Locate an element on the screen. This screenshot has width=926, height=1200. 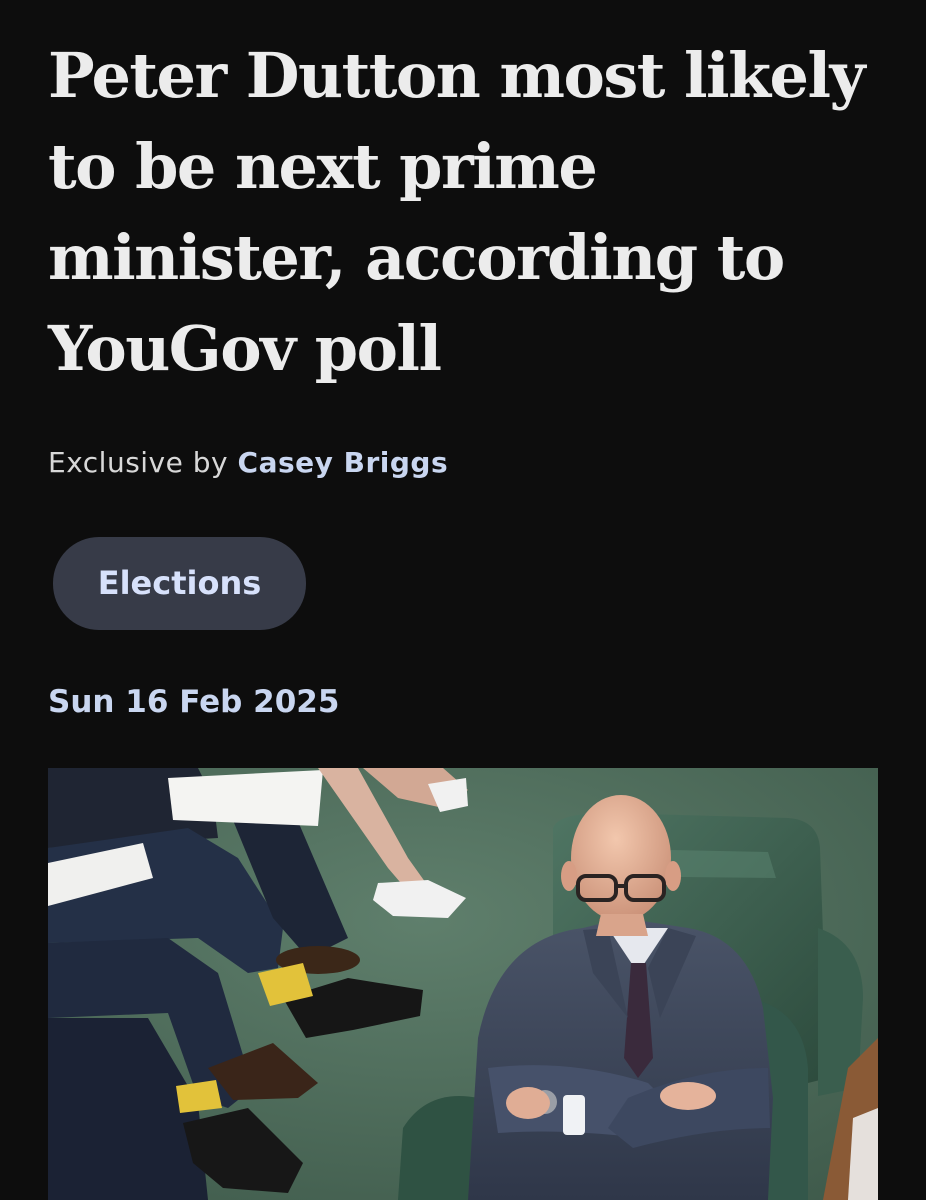
byline-prefix: Exclusive by is located at coordinates (138, 462).